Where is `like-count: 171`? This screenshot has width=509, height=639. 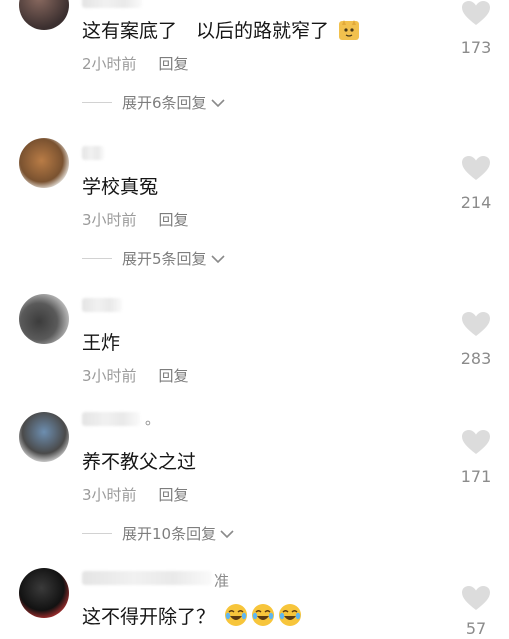 like-count: 171 is located at coordinates (476, 476).